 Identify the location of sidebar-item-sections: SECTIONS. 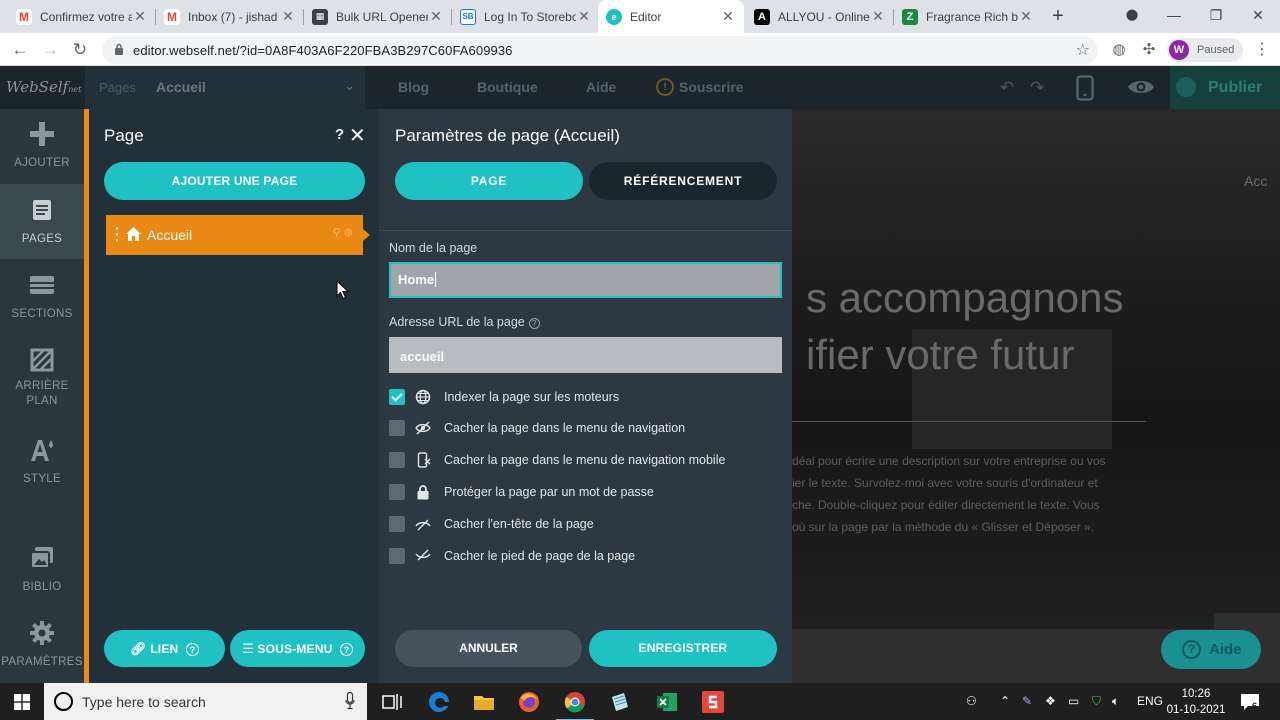
(42, 308).